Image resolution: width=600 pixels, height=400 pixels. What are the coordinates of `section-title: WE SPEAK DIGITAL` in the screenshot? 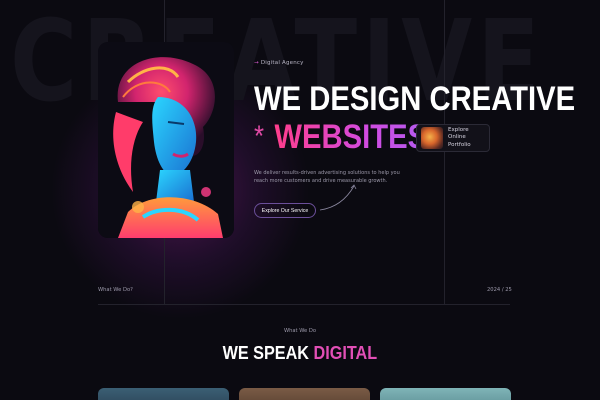 It's located at (300, 353).